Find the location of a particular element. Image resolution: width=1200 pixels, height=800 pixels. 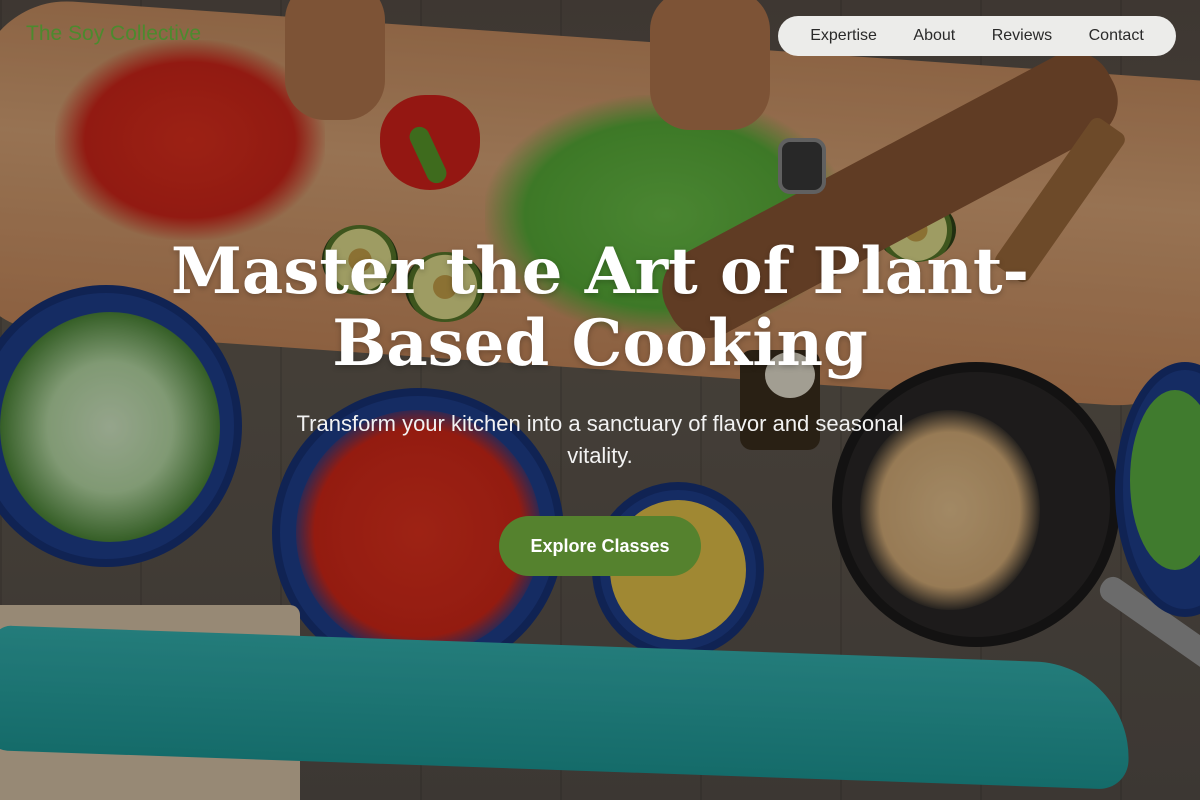

nav-link-expertise: Expertise is located at coordinates (843, 36).